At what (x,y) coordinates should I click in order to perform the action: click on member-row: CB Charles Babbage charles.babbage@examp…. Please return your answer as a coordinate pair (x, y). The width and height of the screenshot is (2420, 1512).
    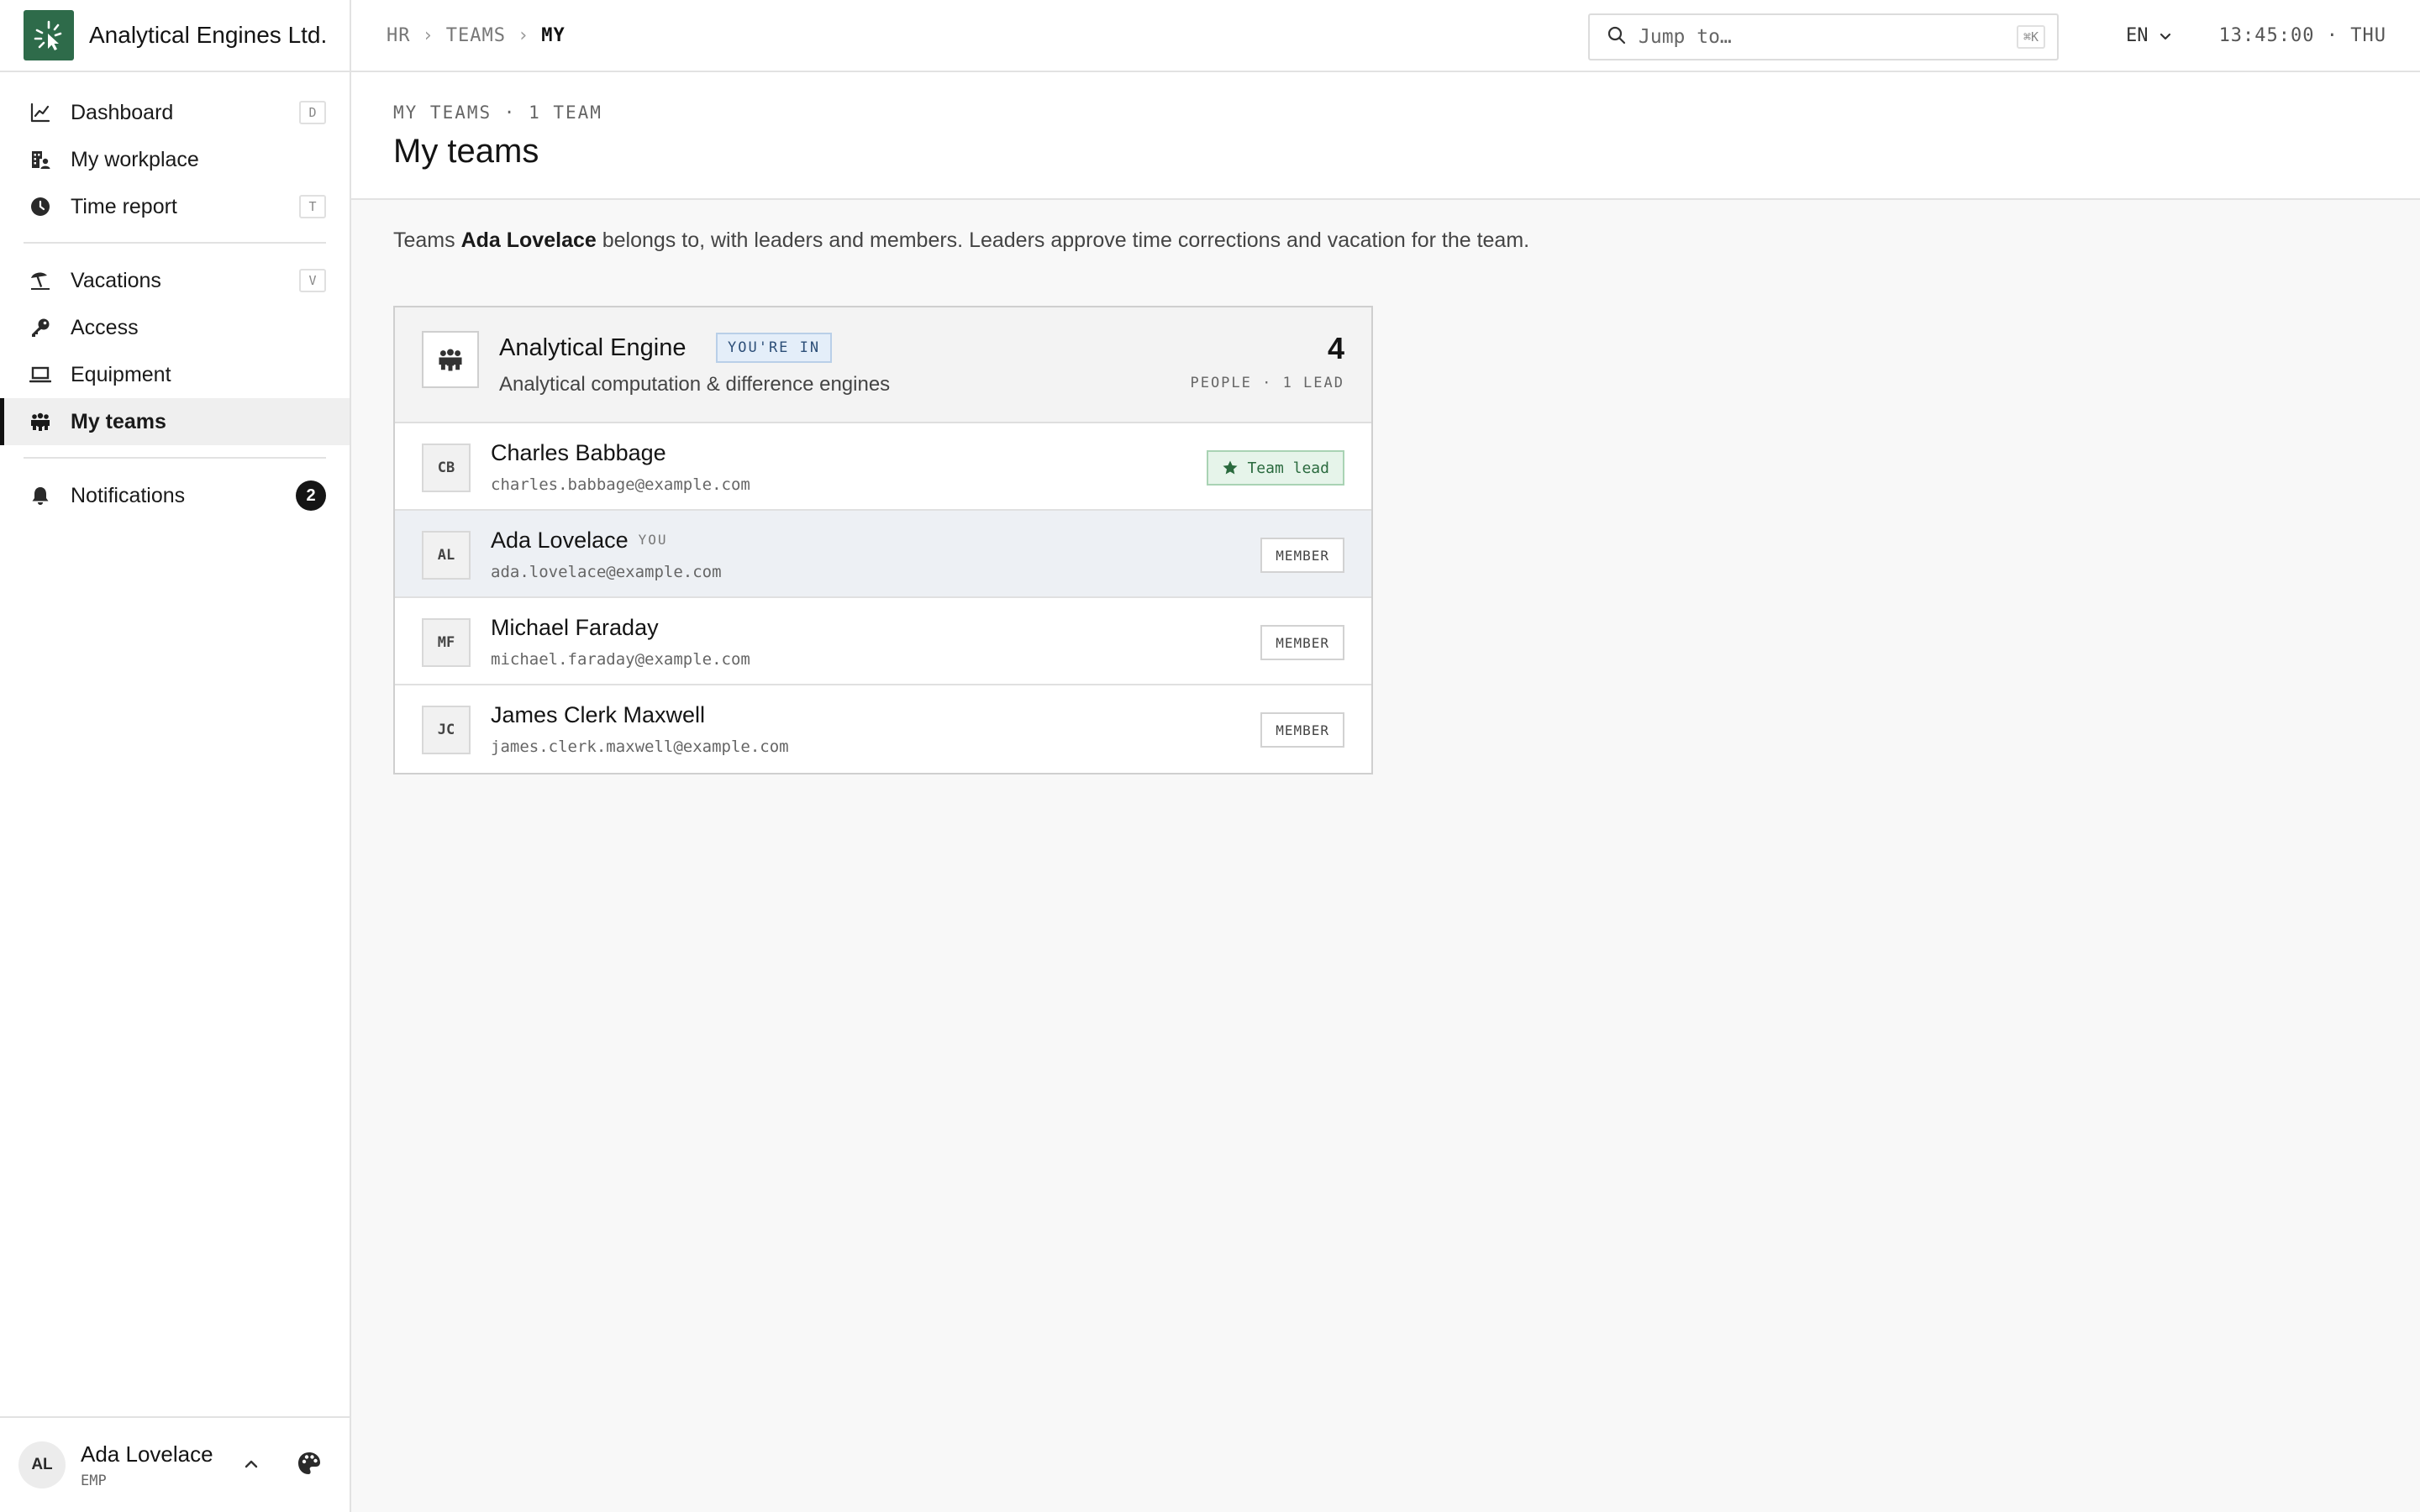
    Looking at the image, I should click on (883, 467).